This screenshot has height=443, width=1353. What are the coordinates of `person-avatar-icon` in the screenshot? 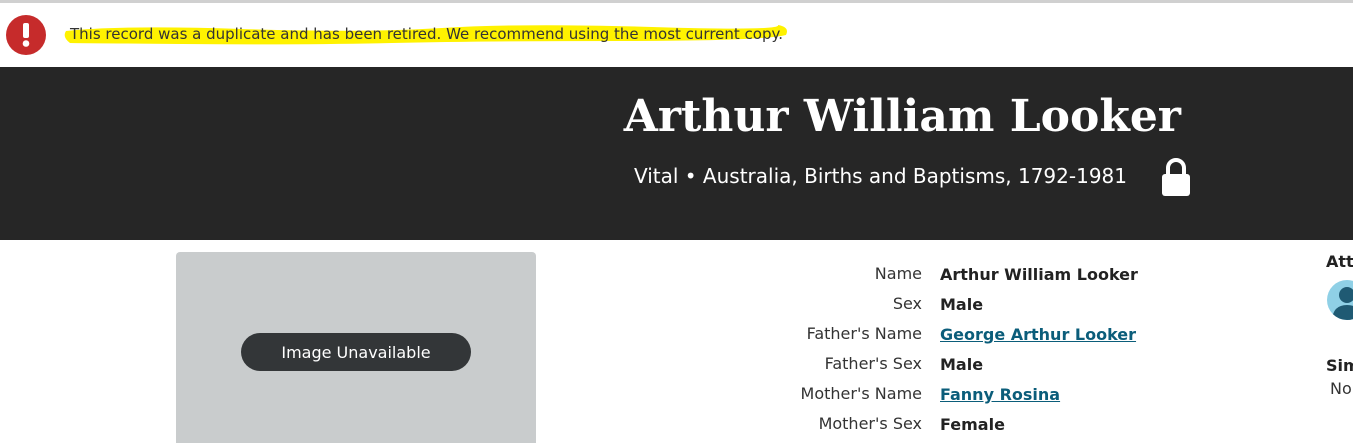 It's located at (1340, 300).